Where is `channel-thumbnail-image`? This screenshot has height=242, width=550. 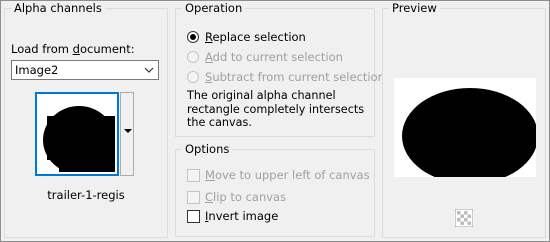
channel-thumbnail-image is located at coordinates (77, 134).